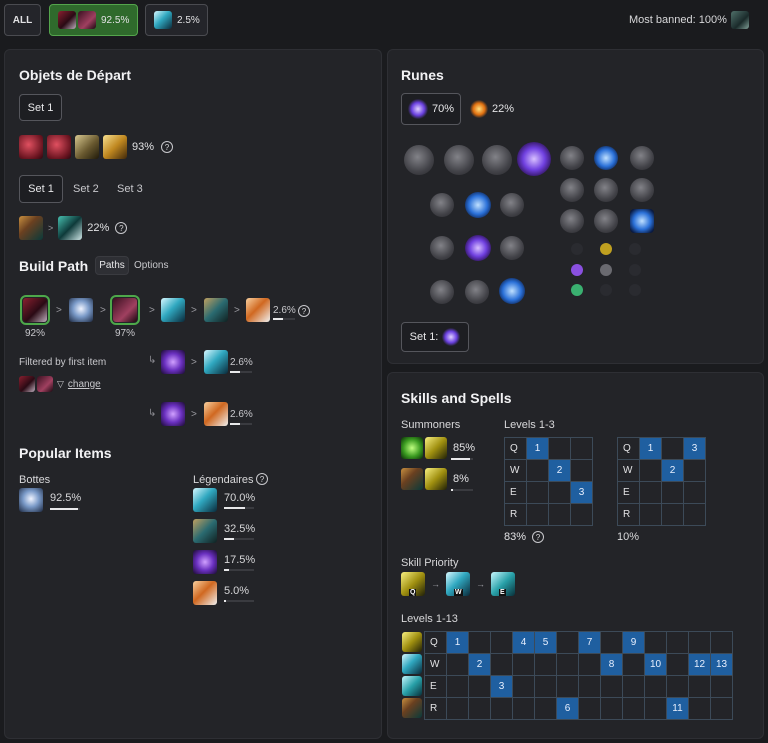 Image resolution: width=768 pixels, height=743 pixels. Describe the element at coordinates (35, 480) in the screenshot. I see `boots-title: Bottes` at that location.